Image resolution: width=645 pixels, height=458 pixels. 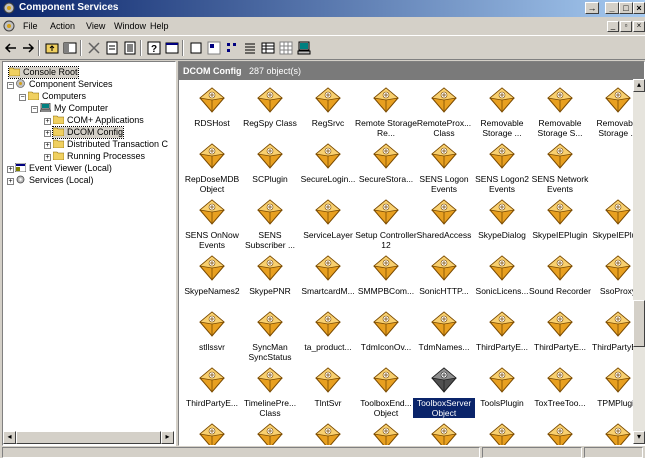 What do you see at coordinates (626, 26) in the screenshot?
I see `child-restore-button: ▫` at bounding box center [626, 26].